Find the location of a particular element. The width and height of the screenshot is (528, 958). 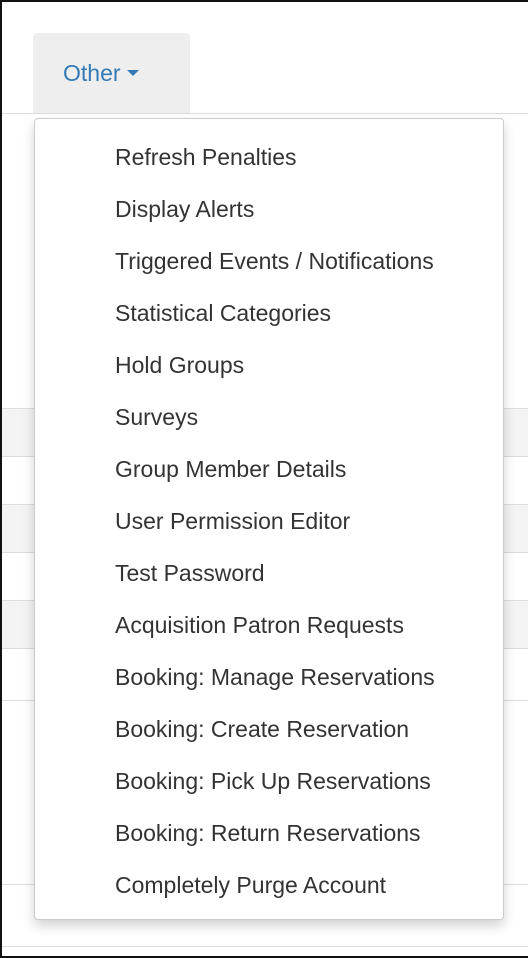

other-dropdown-toggle: Other is located at coordinates (111, 73).